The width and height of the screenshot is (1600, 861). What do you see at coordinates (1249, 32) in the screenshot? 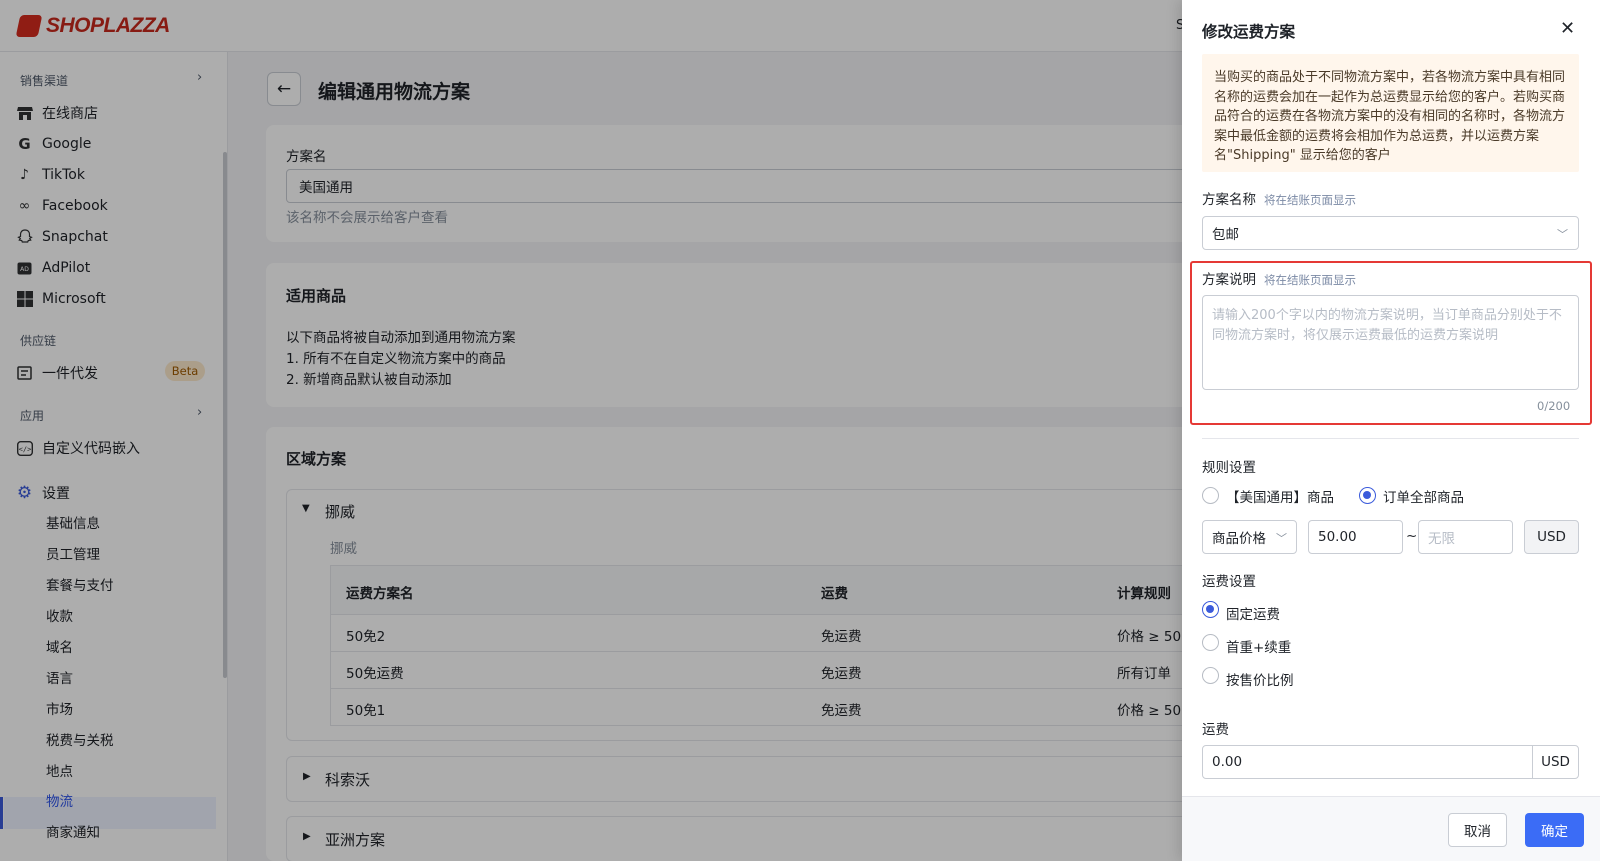
I see `drawer-title: 修改运费方案` at bounding box center [1249, 32].